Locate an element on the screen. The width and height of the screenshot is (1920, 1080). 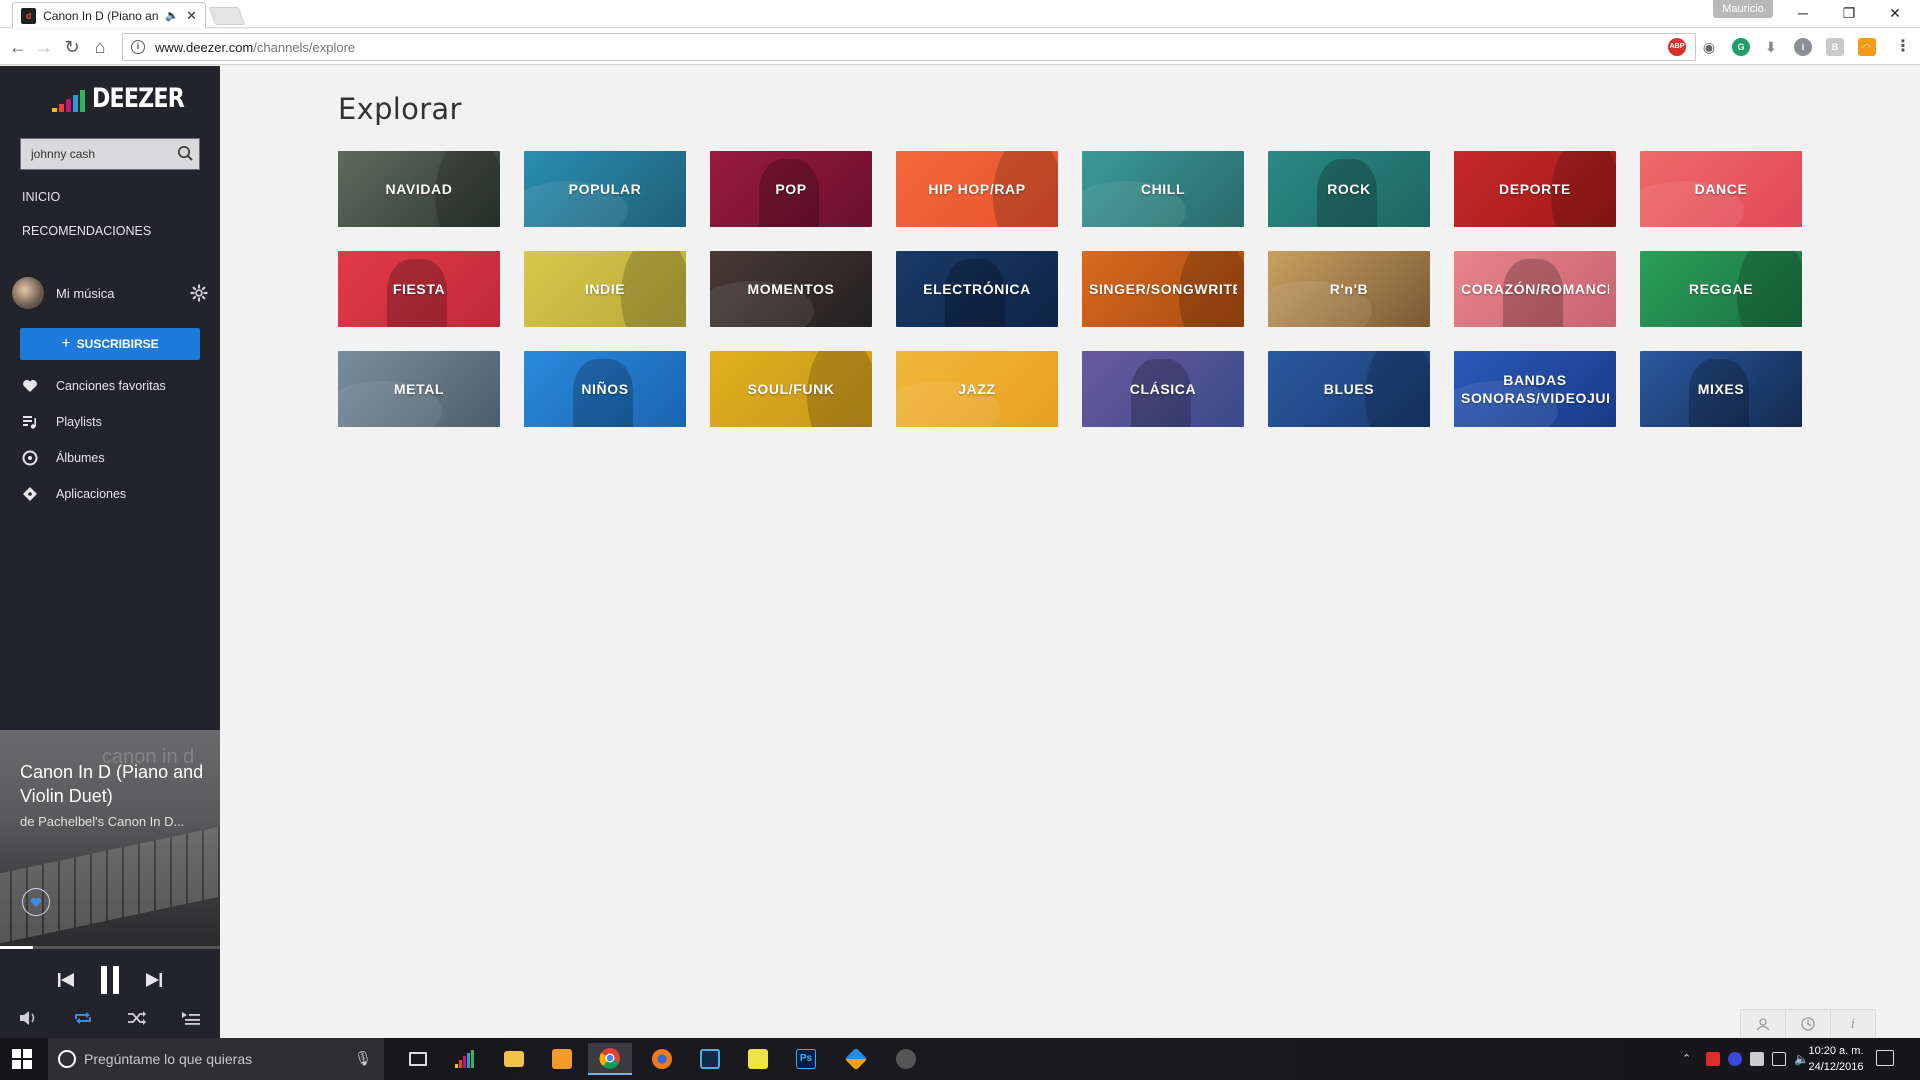
task-view-icon is located at coordinates (418, 1059).